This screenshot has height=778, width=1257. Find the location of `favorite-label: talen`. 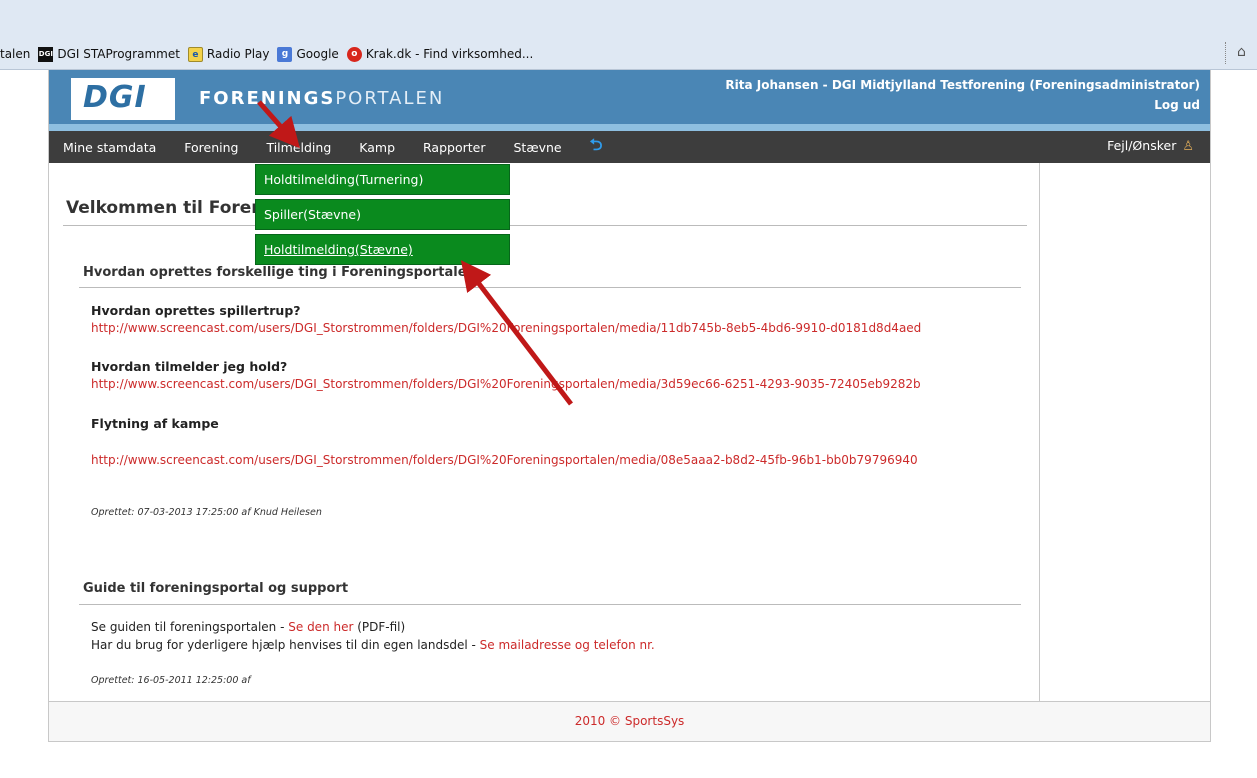

favorite-label: talen is located at coordinates (15, 54).